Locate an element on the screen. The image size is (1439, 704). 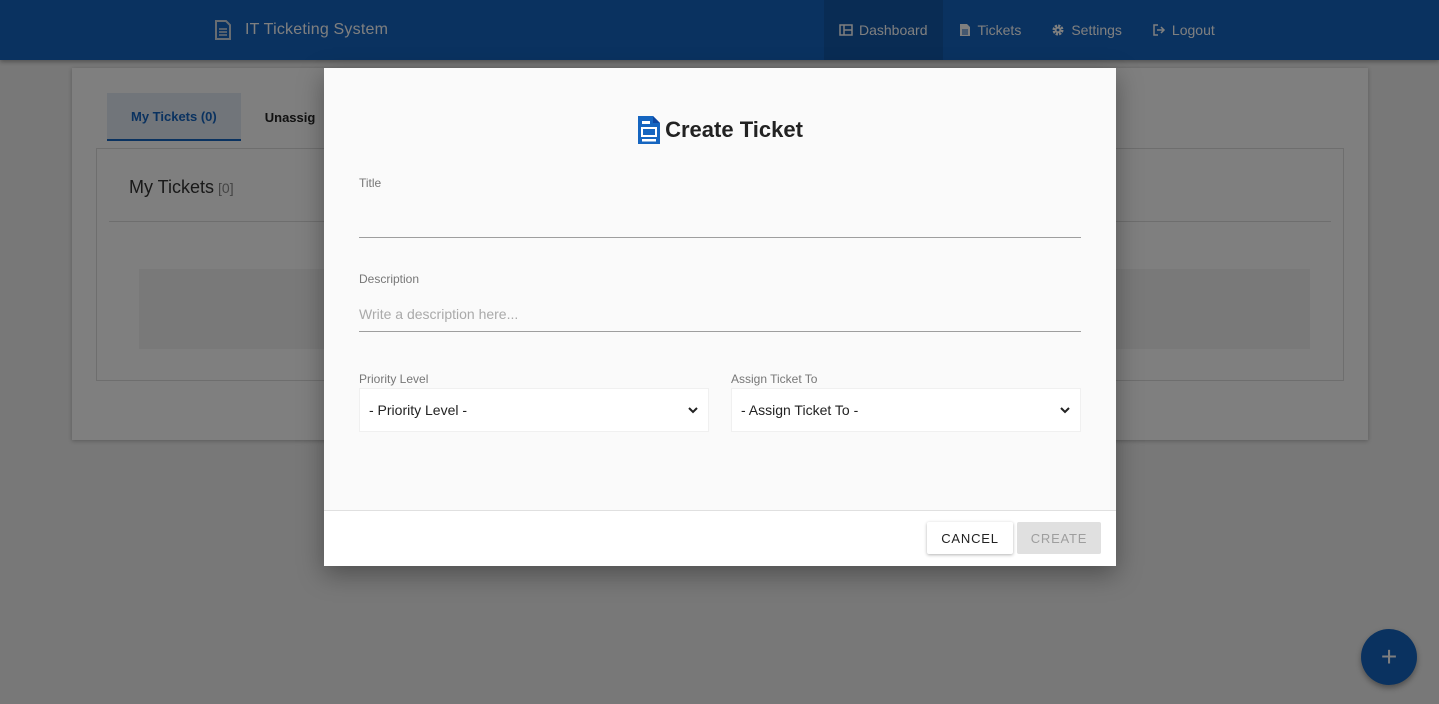
title-input is located at coordinates (720, 223).